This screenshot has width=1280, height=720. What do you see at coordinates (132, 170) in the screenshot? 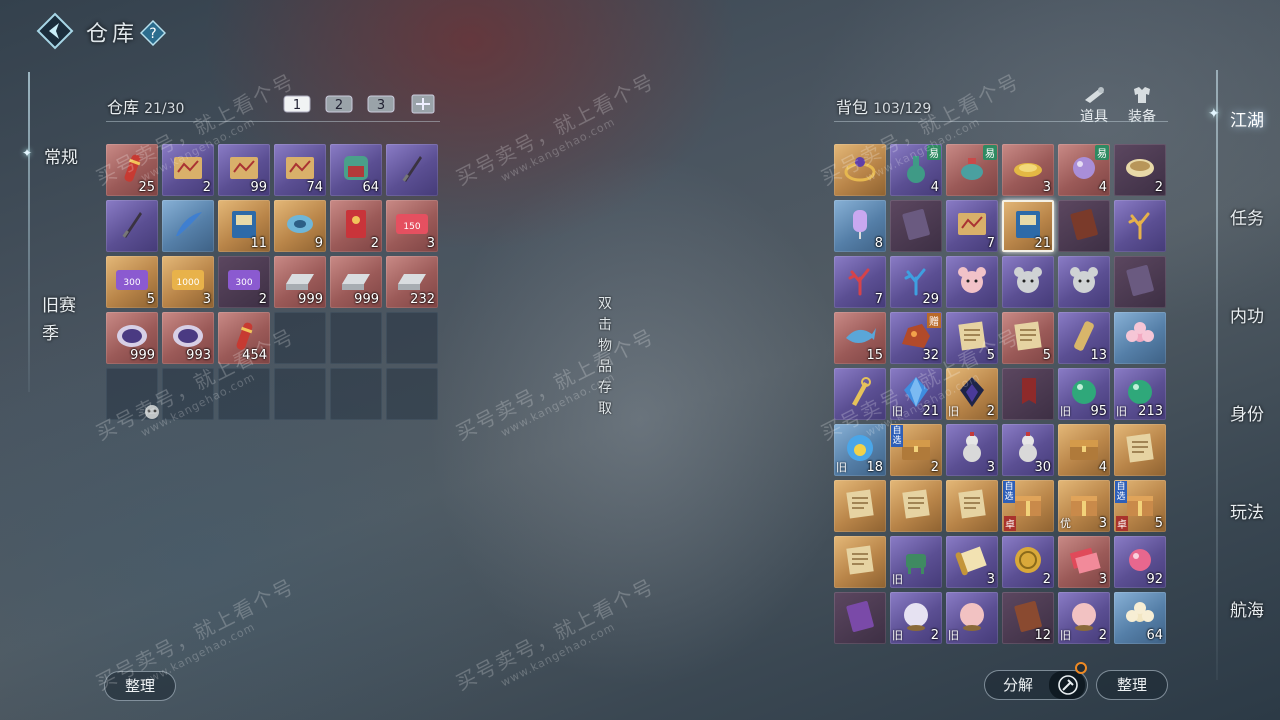
I see `warehouse-slot: 25` at bounding box center [132, 170].